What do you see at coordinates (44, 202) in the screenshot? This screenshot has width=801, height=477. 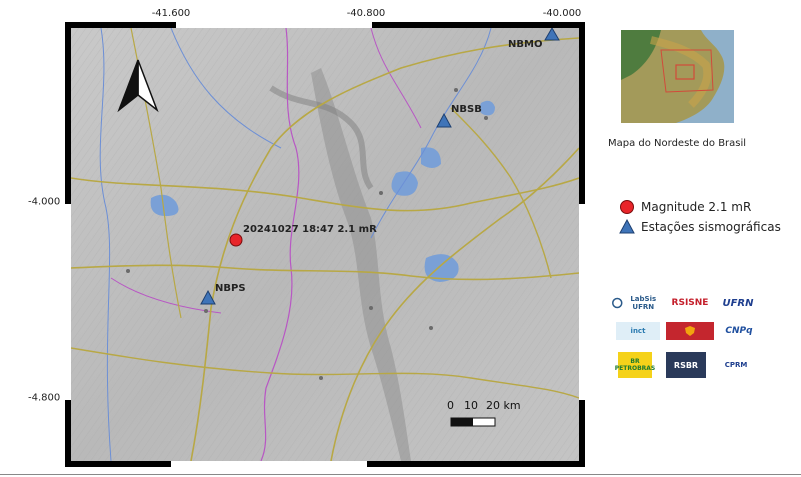 I see `latitude-tick-1: -4.000` at bounding box center [44, 202].